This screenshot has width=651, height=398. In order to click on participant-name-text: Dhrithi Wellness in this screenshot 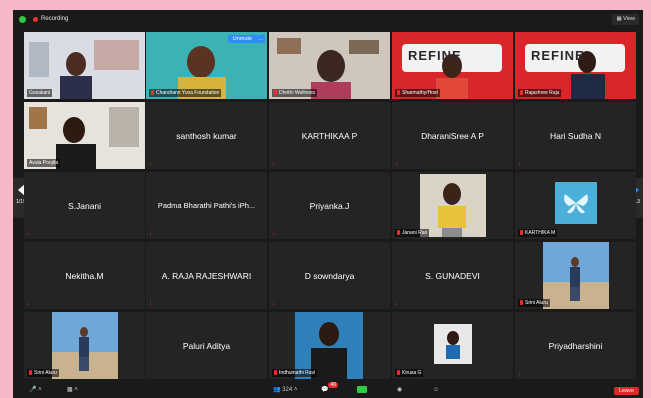, I will do `click(297, 93)`.